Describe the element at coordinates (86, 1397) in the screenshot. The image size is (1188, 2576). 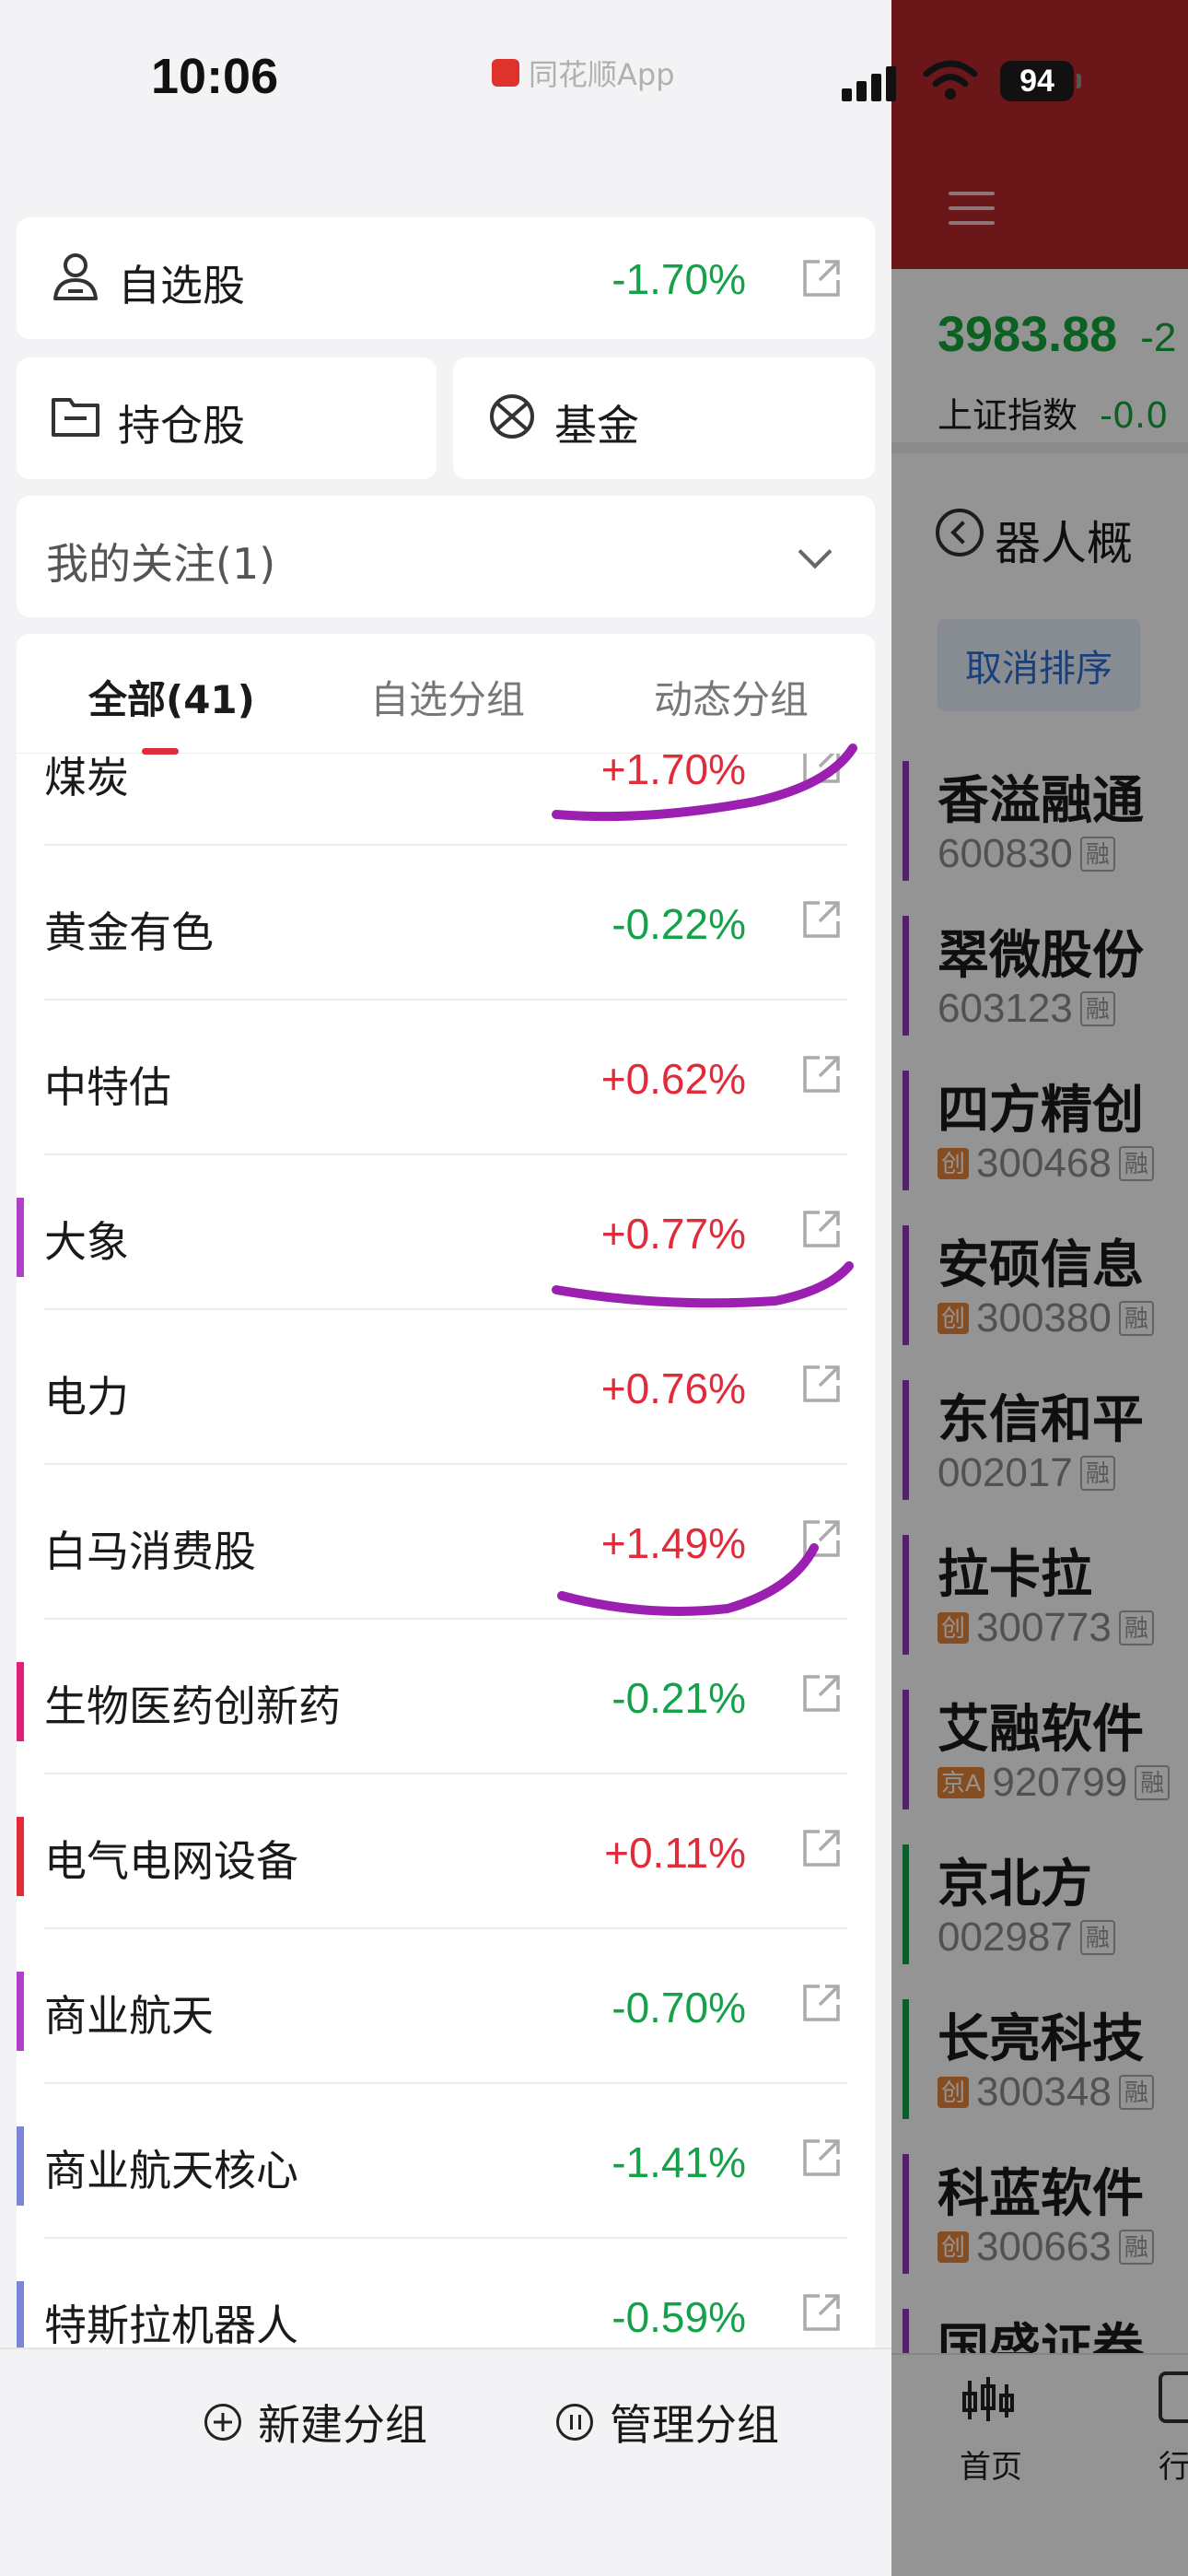
I see `group-name: 电力` at that location.